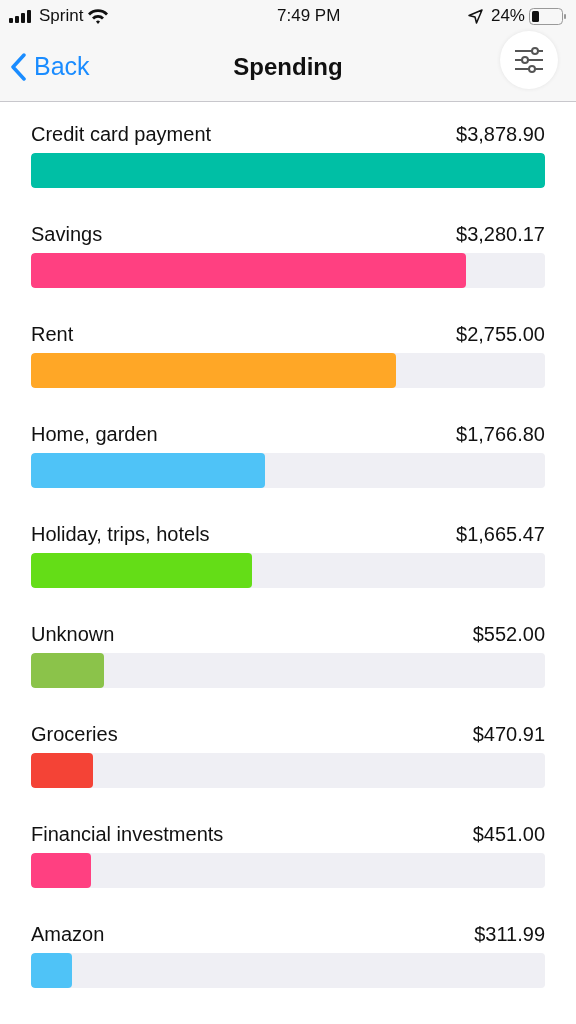 The height and width of the screenshot is (1024, 576). I want to click on clock-time: 7:49 PM, so click(309, 16).